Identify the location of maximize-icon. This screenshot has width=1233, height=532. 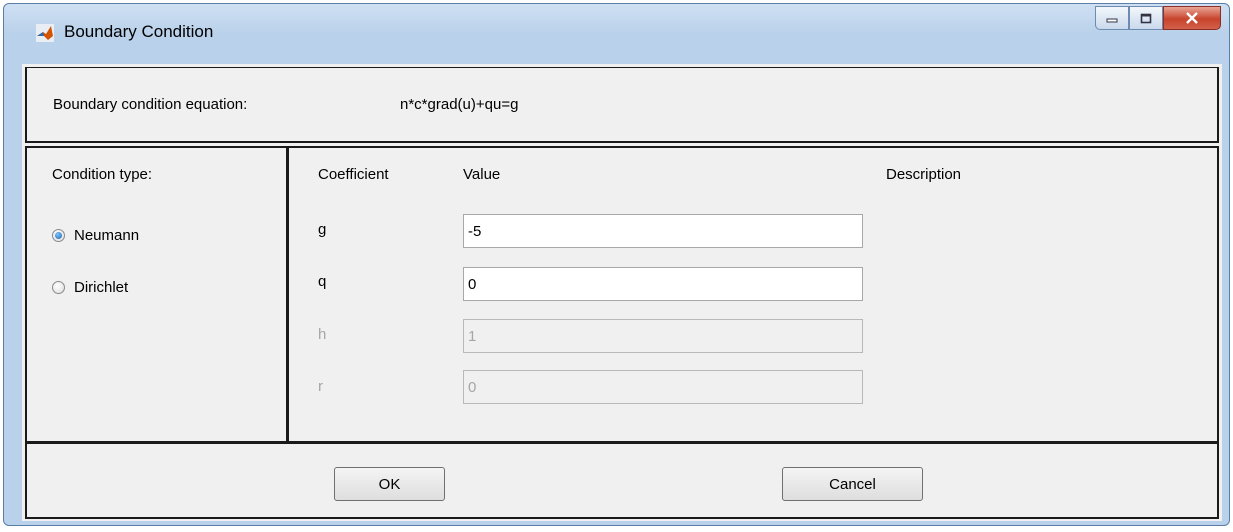
(1146, 18).